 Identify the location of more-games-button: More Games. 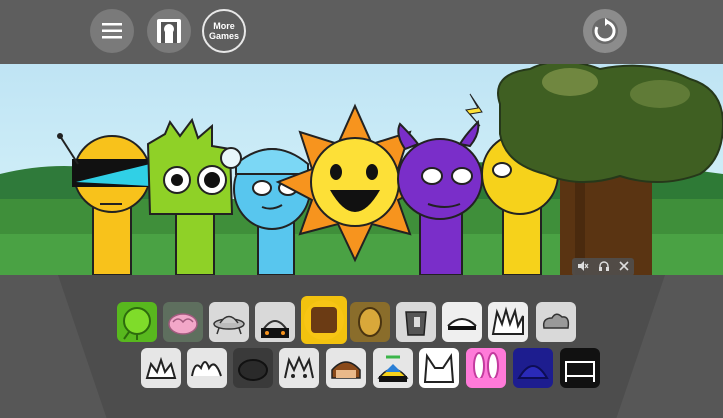
(224, 31).